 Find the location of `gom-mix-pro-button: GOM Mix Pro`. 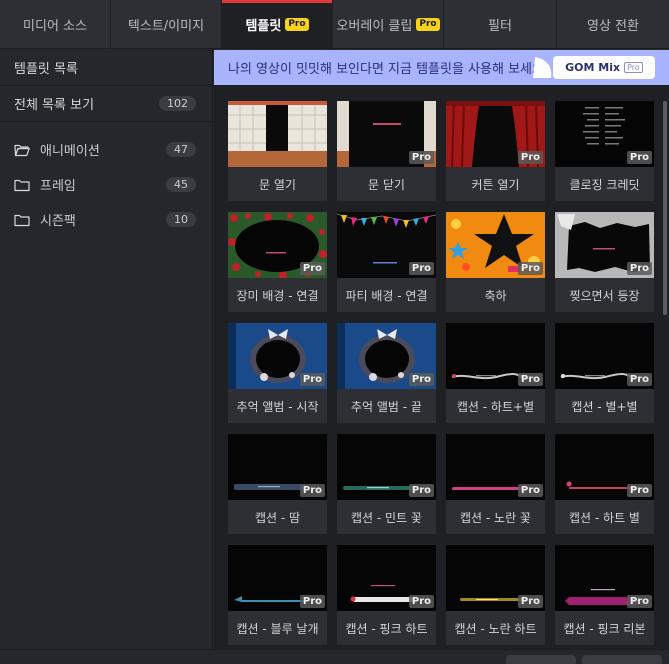

gom-mix-pro-button: GOM Mix Pro is located at coordinates (604, 67).